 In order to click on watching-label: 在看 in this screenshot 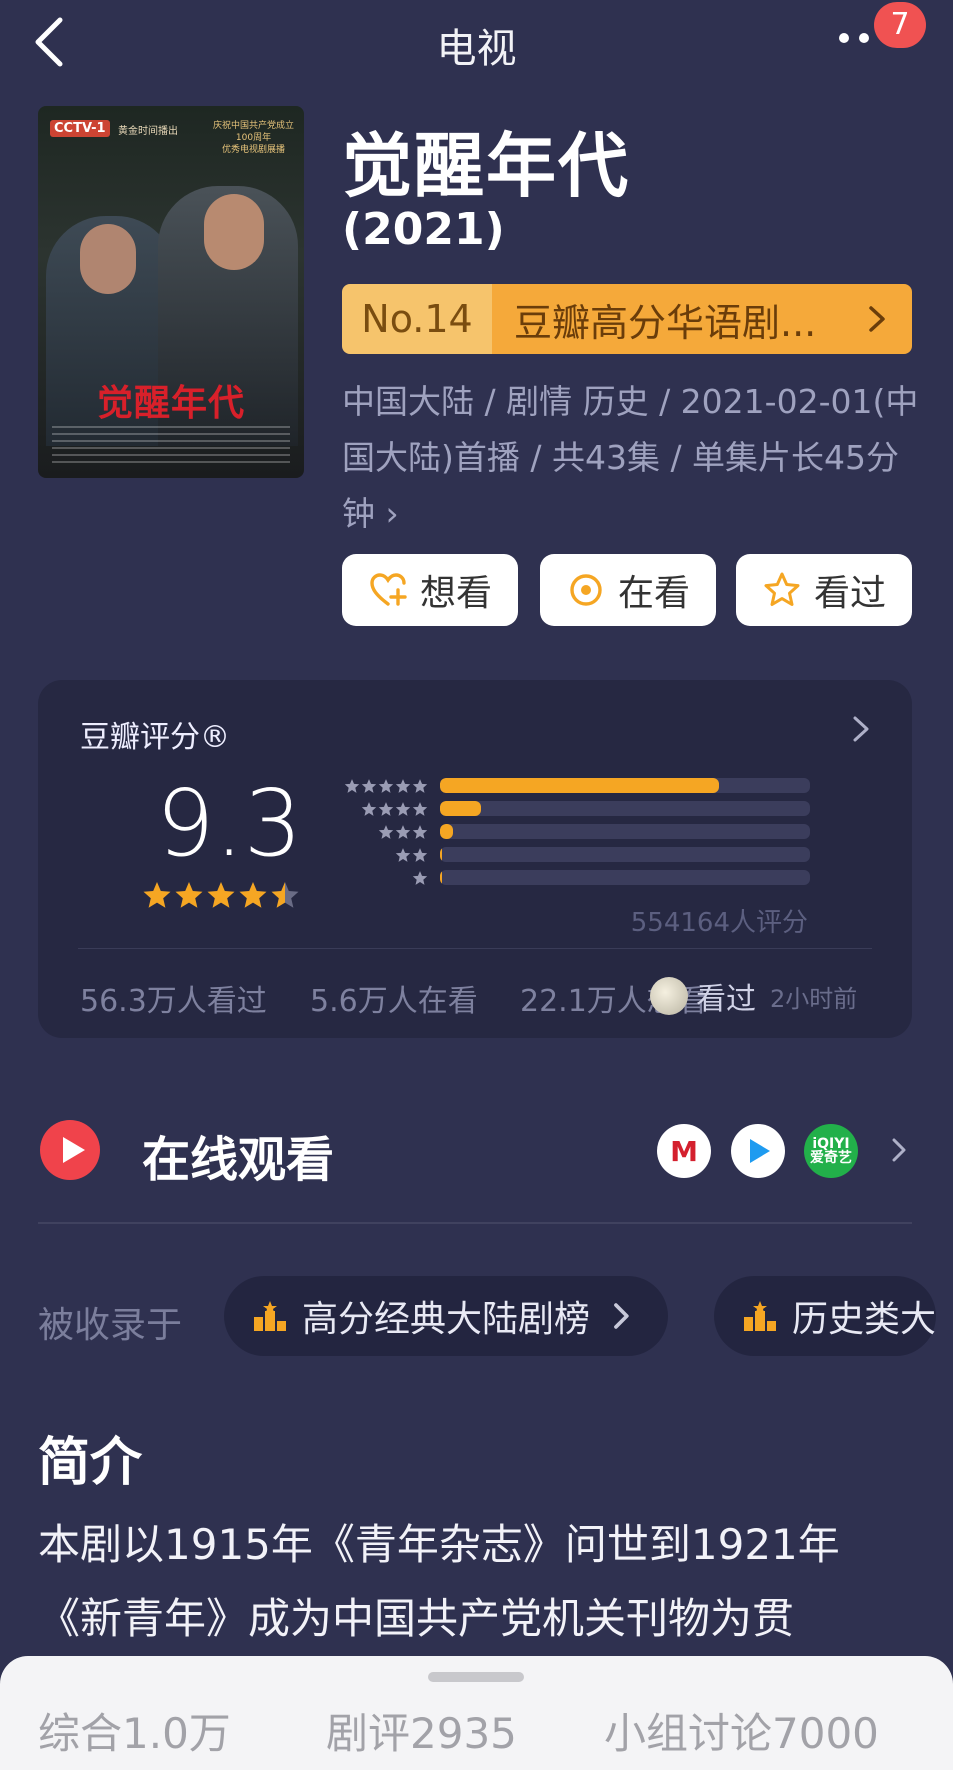, I will do `click(653, 593)`.